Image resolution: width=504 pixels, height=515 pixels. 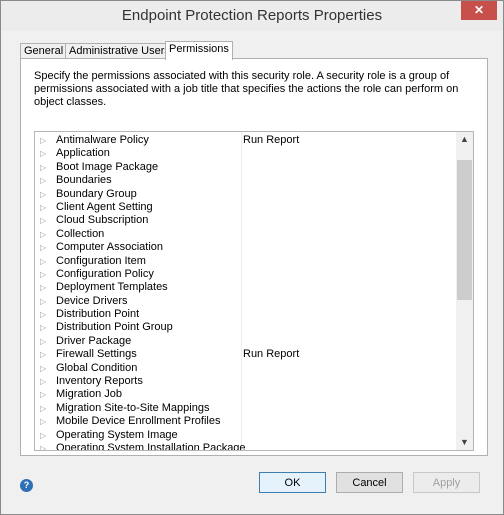 I want to click on window-title: Endpoint Protection Reports Properties, so click(x=252, y=15).